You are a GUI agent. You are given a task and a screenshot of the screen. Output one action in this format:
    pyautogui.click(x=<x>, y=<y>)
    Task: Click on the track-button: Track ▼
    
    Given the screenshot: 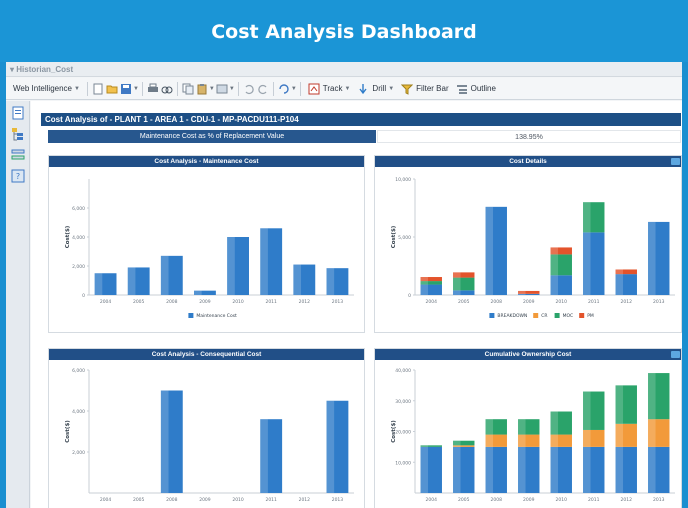 What is the action you would take?
    pyautogui.click(x=329, y=89)
    